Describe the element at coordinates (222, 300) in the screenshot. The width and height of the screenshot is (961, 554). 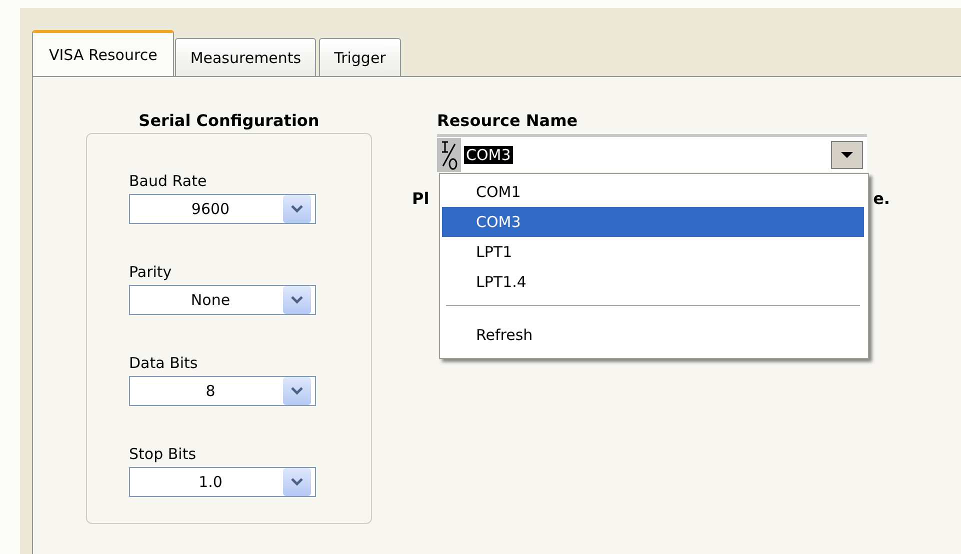
I see `dropdown-field: None` at that location.